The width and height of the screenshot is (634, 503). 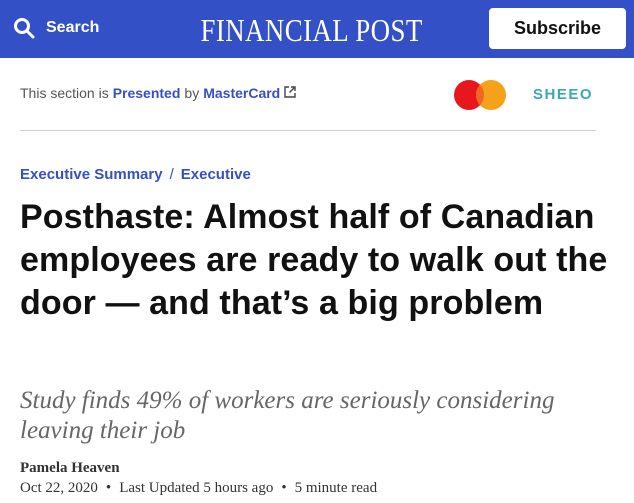 I want to click on top-navigation-bar: Search FINANCIAL POST Subscribe, so click(x=317, y=29).